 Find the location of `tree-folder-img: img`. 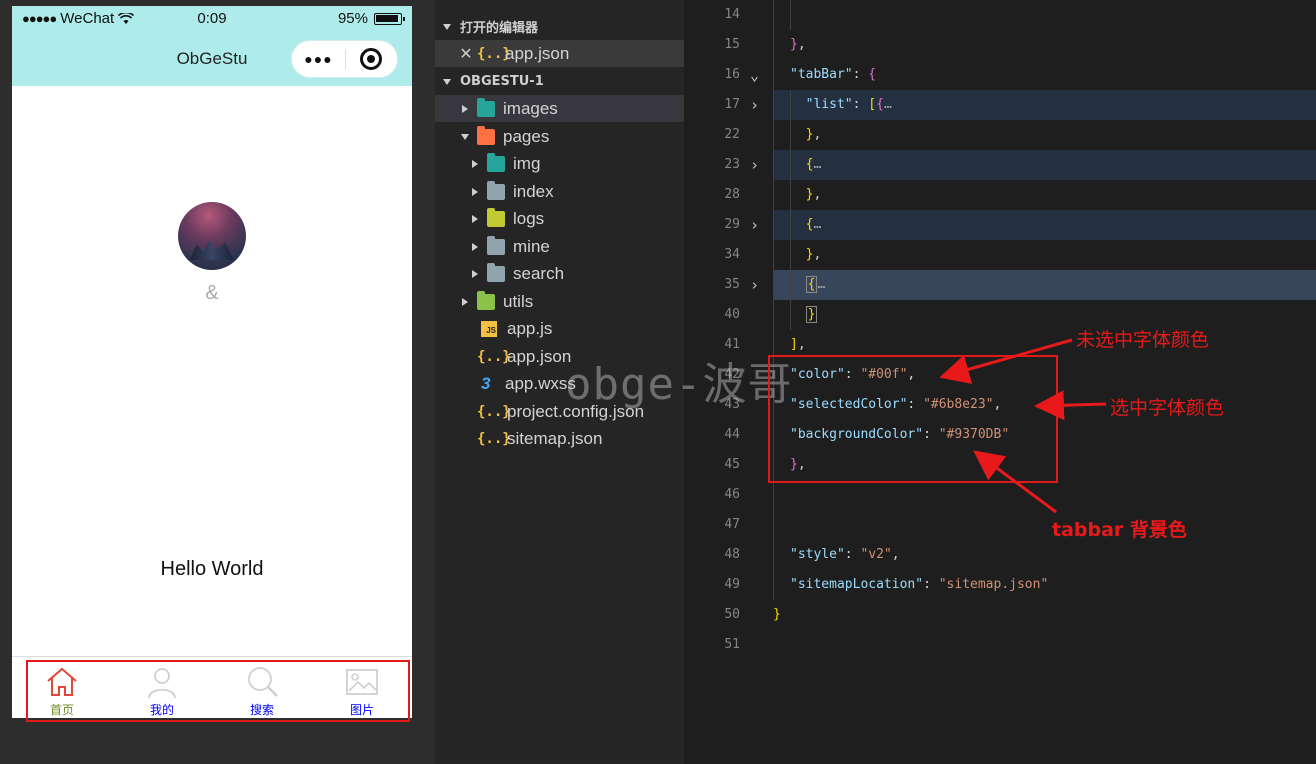

tree-folder-img: img is located at coordinates (559, 163).